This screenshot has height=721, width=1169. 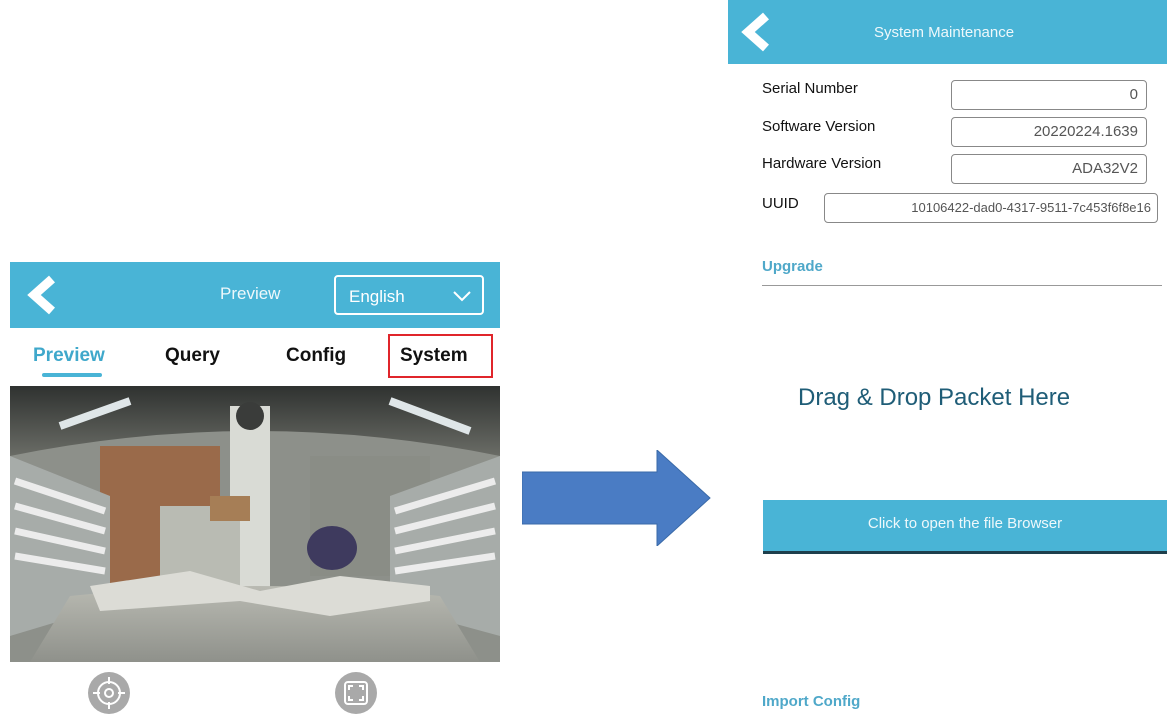 What do you see at coordinates (965, 527) in the screenshot?
I see `open-file-browser-button: Click to open the file Browser` at bounding box center [965, 527].